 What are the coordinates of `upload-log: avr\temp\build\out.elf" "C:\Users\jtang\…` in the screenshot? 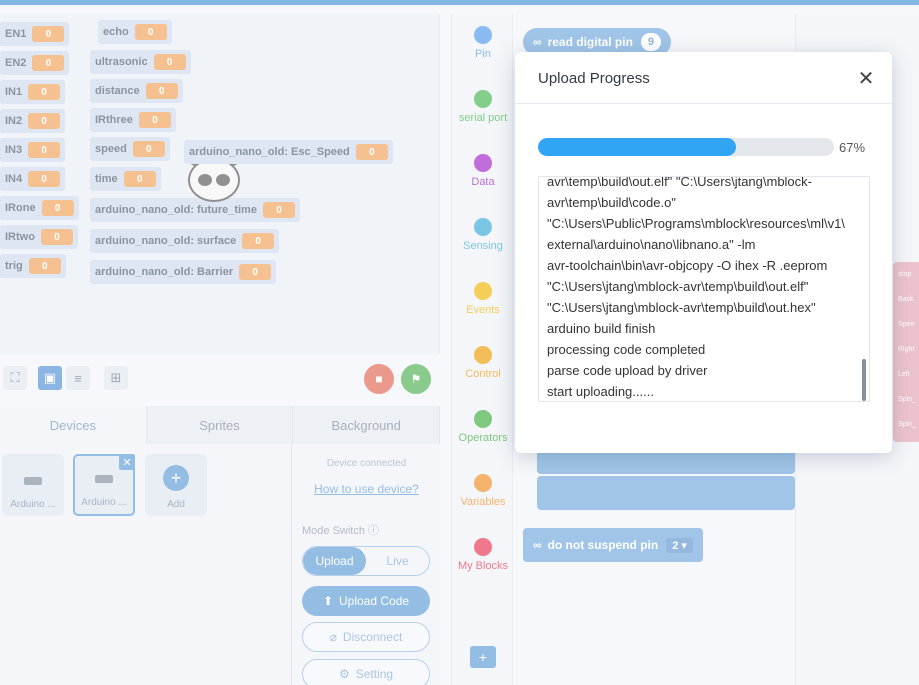 It's located at (704, 289).